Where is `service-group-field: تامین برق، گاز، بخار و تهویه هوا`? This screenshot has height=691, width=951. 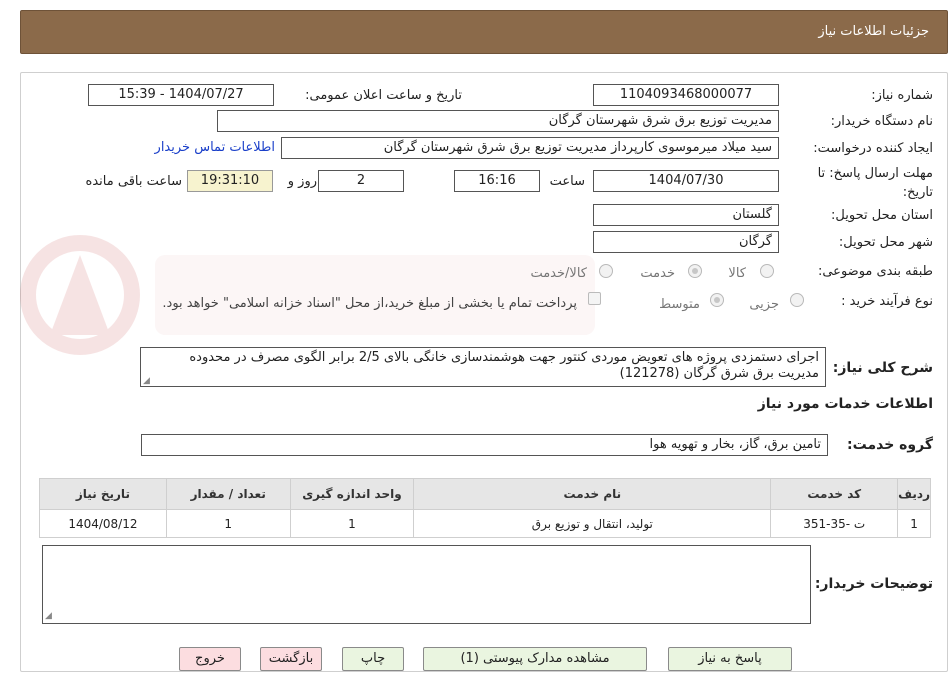 service-group-field: تامین برق، گاز، بخار و تهویه هوا is located at coordinates (484, 445).